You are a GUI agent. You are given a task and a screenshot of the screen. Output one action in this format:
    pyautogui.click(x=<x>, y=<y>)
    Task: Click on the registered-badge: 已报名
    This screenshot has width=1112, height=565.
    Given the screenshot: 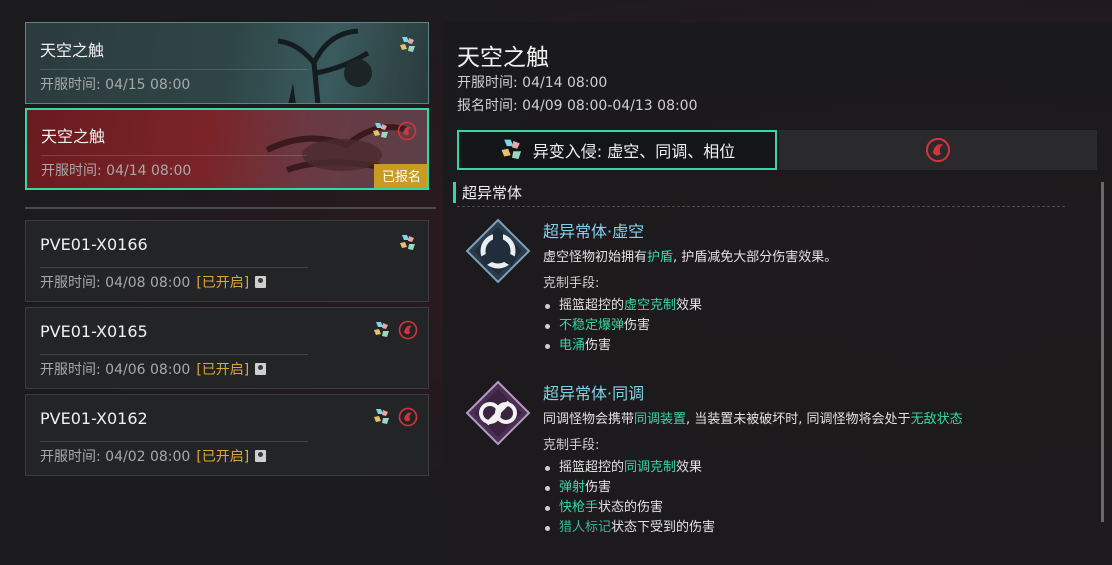 What is the action you would take?
    pyautogui.click(x=400, y=176)
    